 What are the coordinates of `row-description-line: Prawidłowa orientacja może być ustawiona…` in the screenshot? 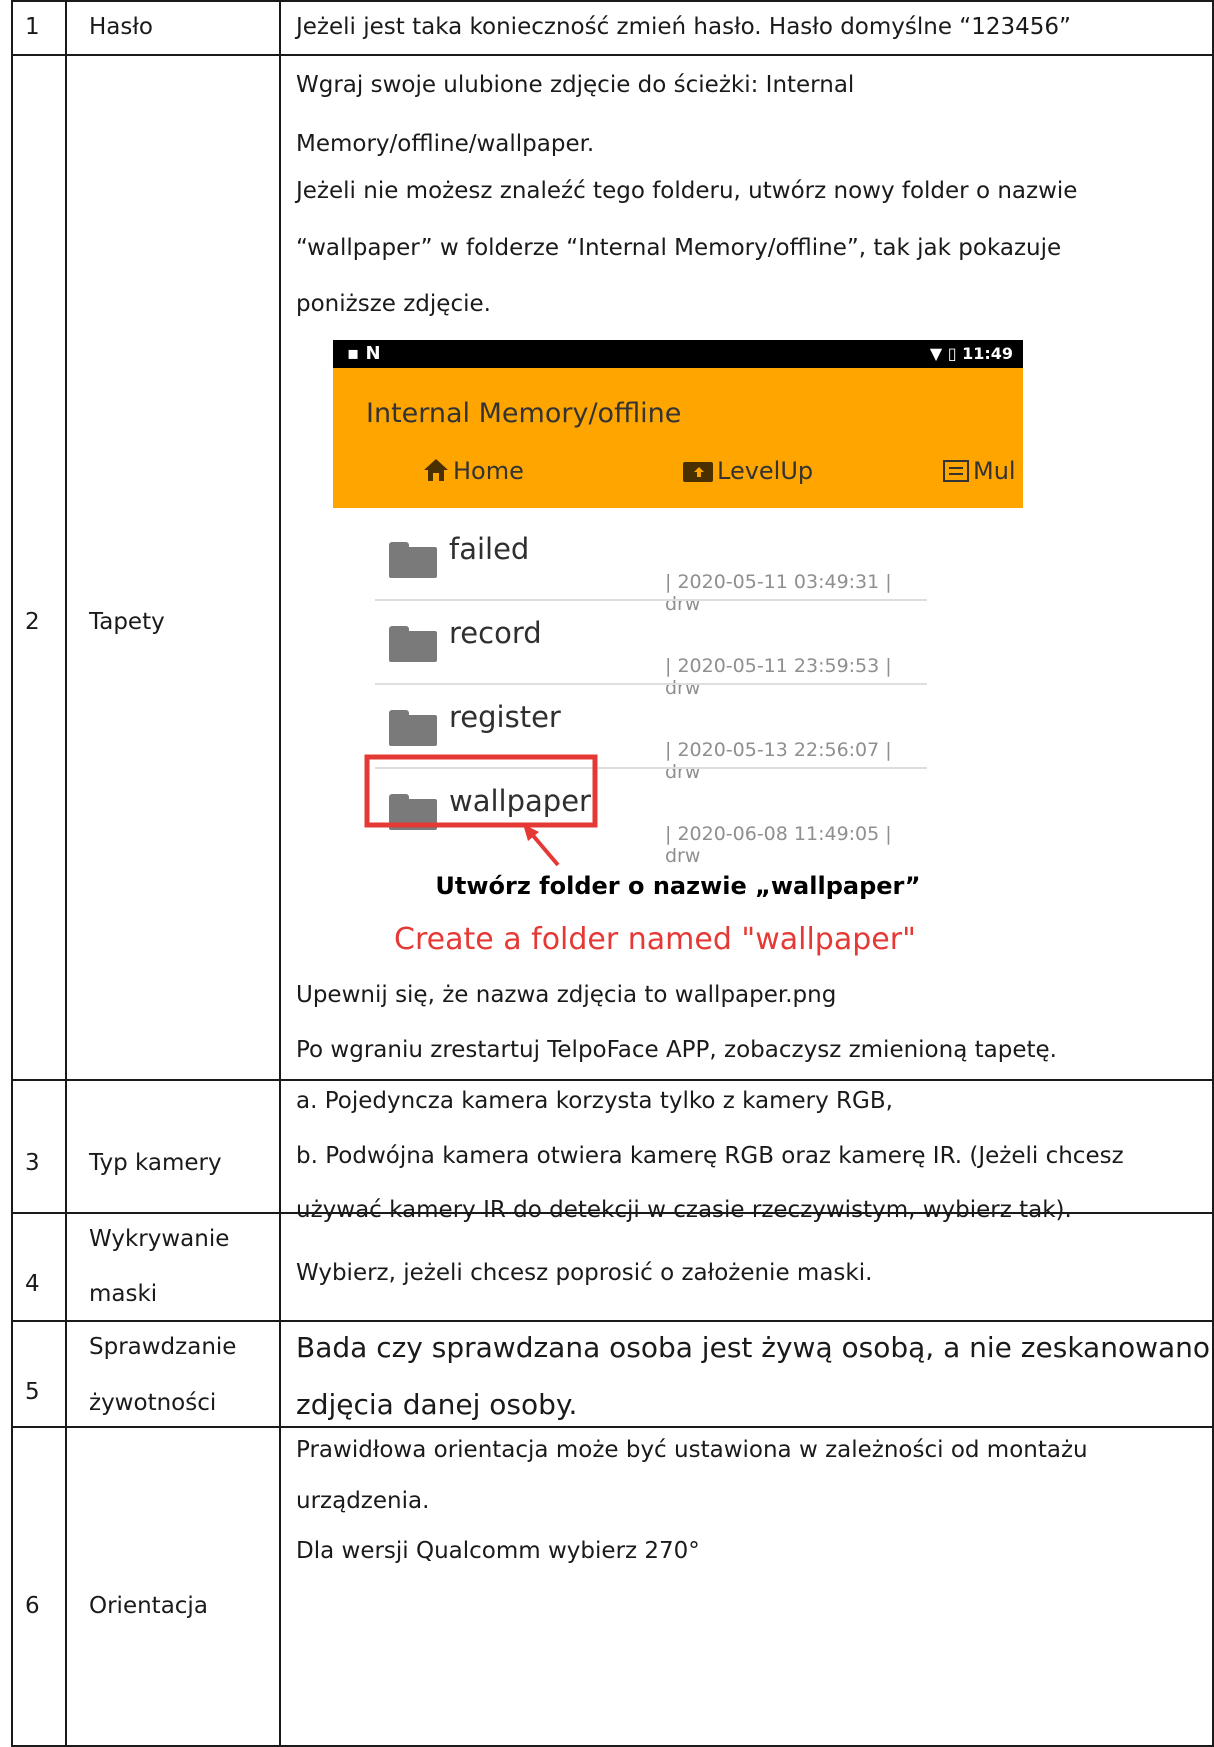 It's located at (692, 1450).